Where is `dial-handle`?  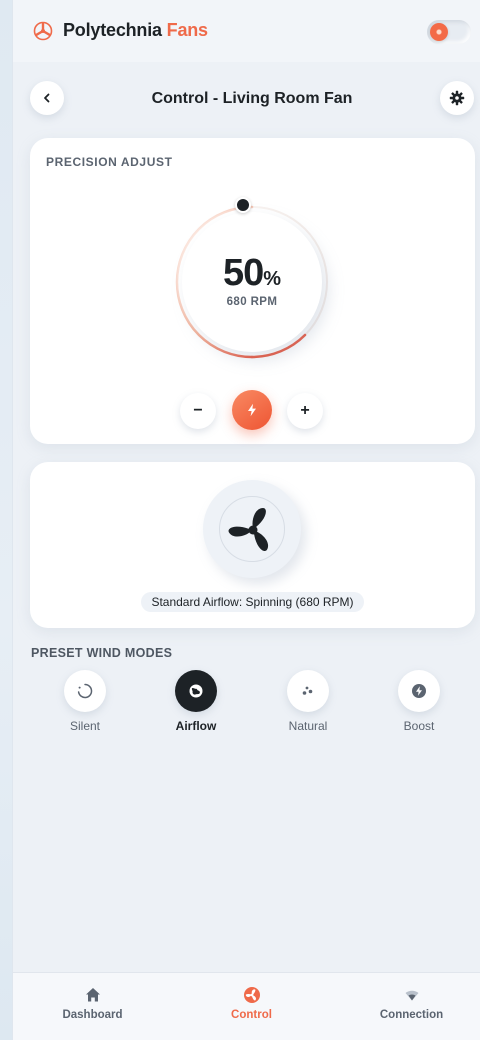 dial-handle is located at coordinates (243, 205).